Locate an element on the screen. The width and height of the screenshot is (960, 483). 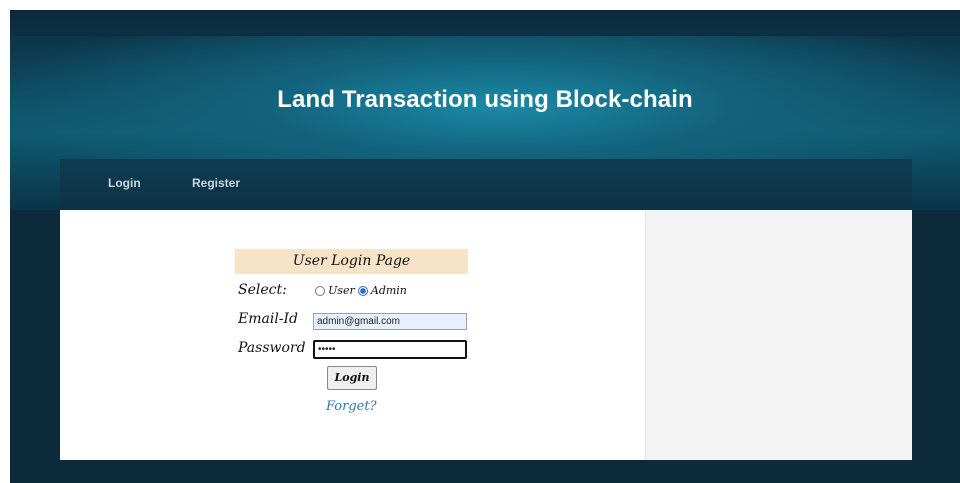
radio-user-label: User is located at coordinates (341, 290).